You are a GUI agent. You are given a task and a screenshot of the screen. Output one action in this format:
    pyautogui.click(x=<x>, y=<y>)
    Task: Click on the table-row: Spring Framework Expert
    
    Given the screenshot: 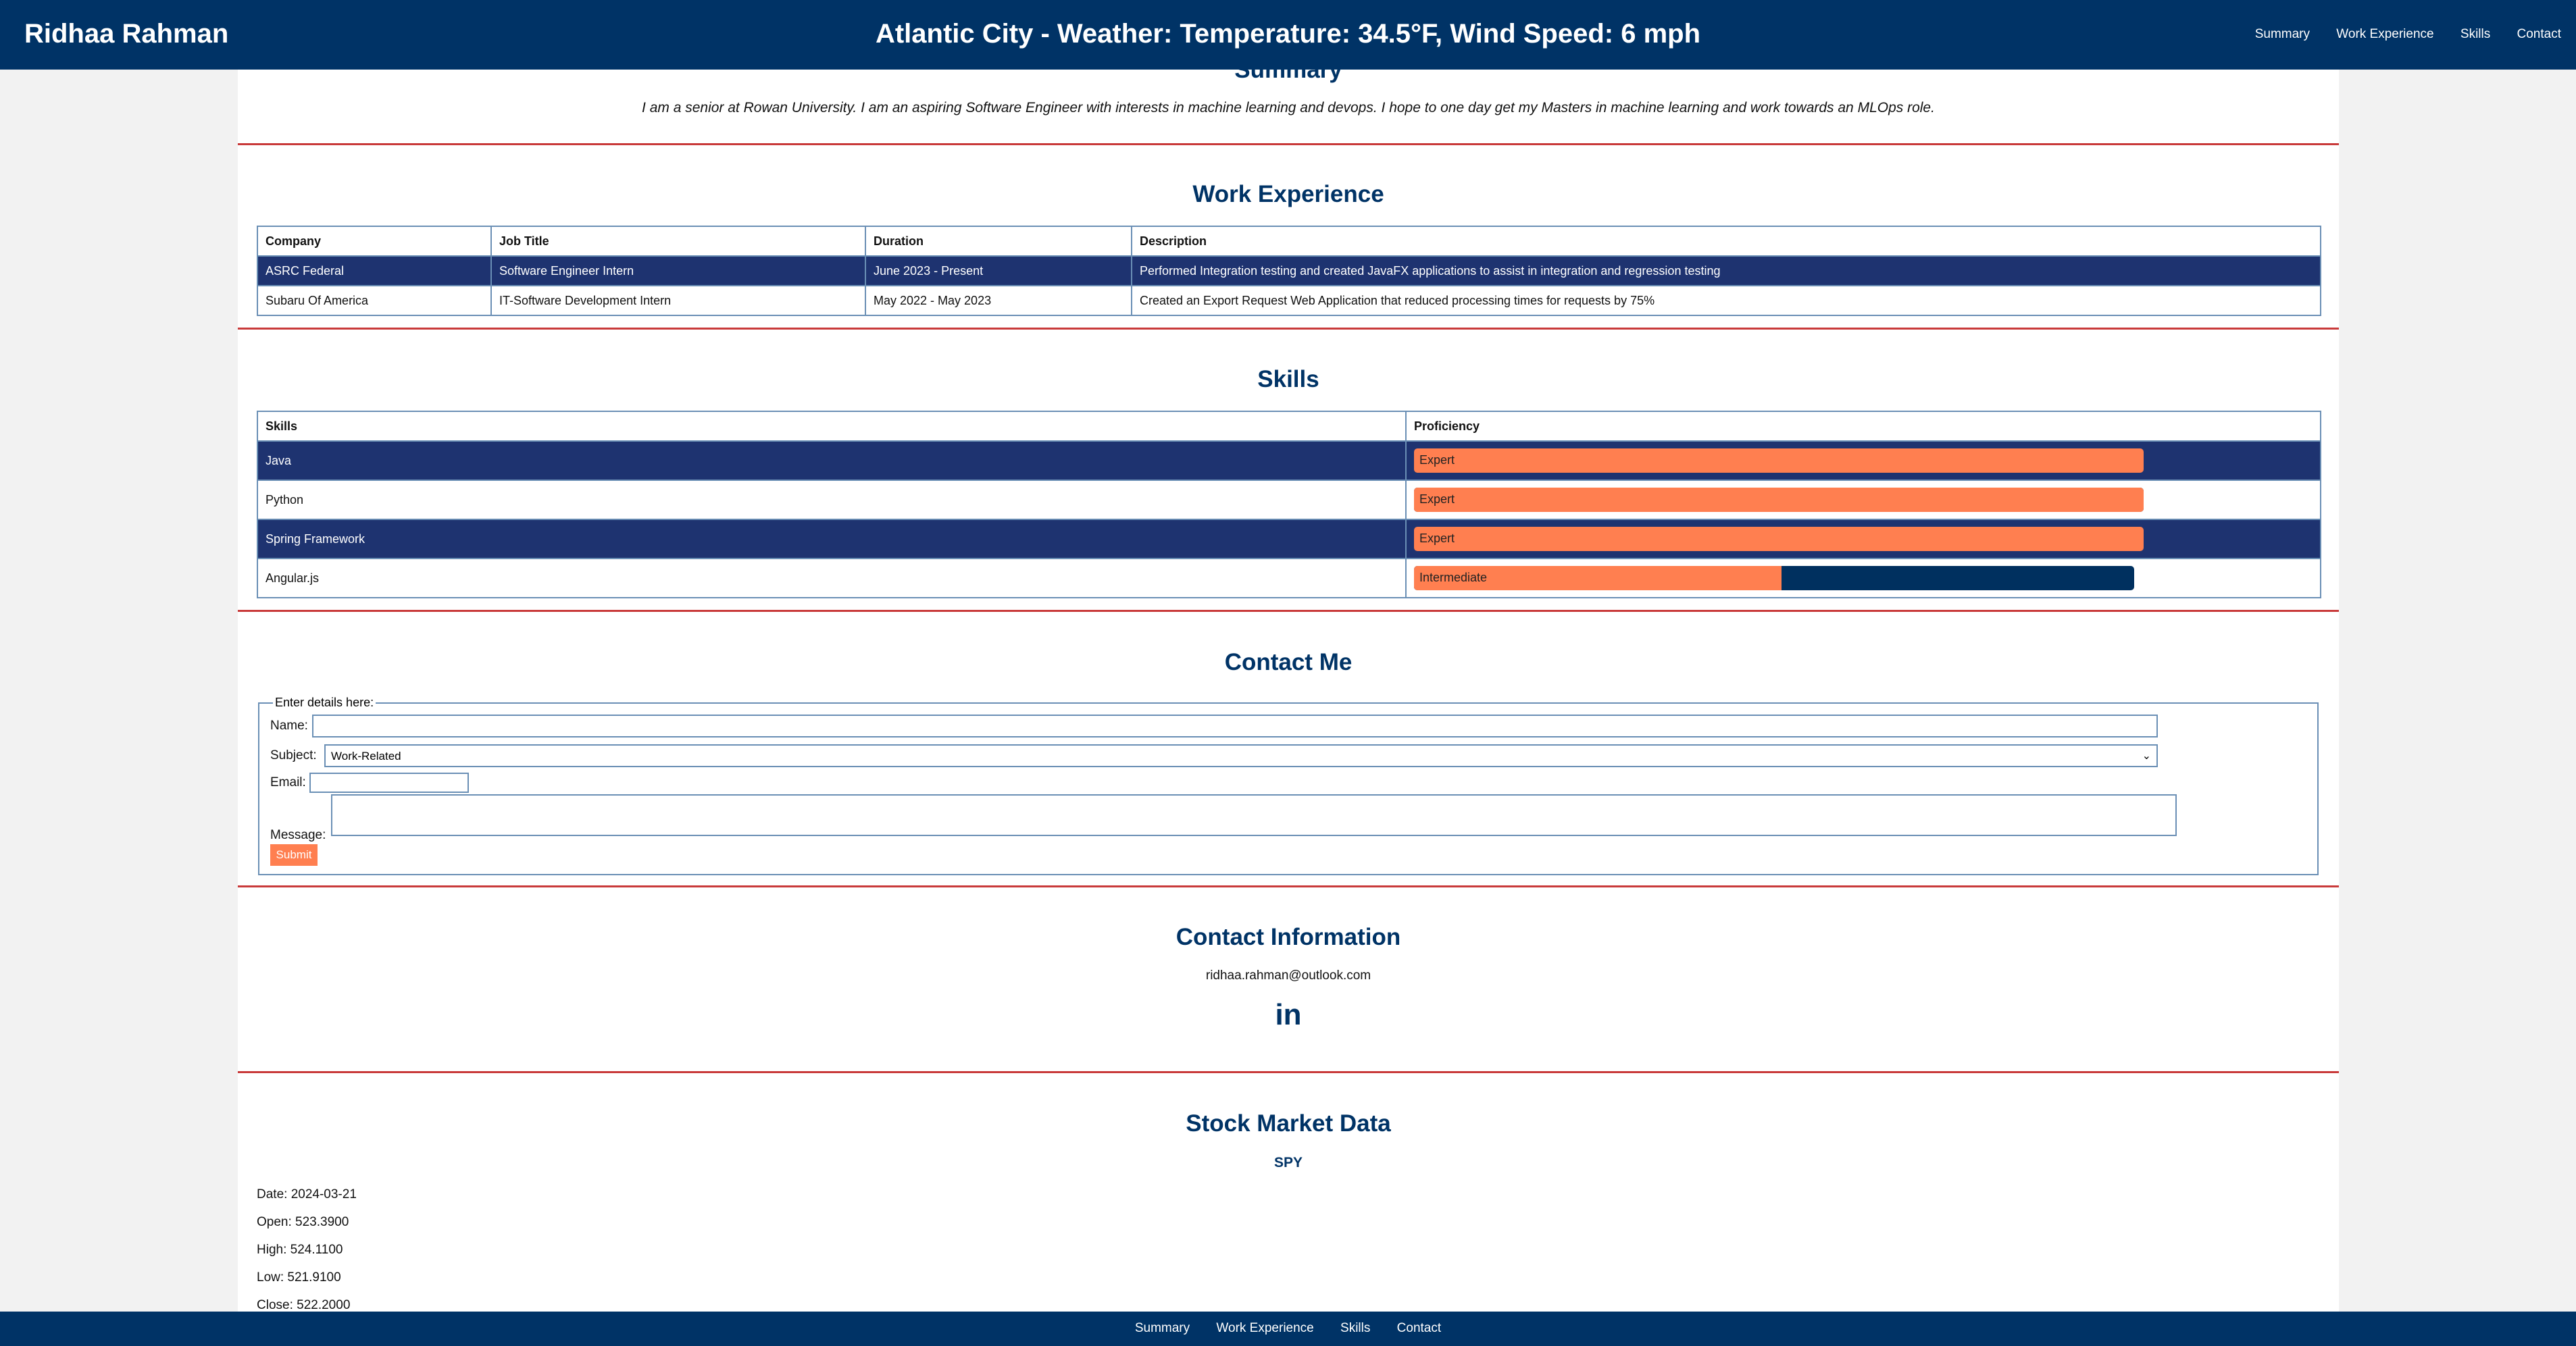 What is the action you would take?
    pyautogui.click(x=1289, y=539)
    